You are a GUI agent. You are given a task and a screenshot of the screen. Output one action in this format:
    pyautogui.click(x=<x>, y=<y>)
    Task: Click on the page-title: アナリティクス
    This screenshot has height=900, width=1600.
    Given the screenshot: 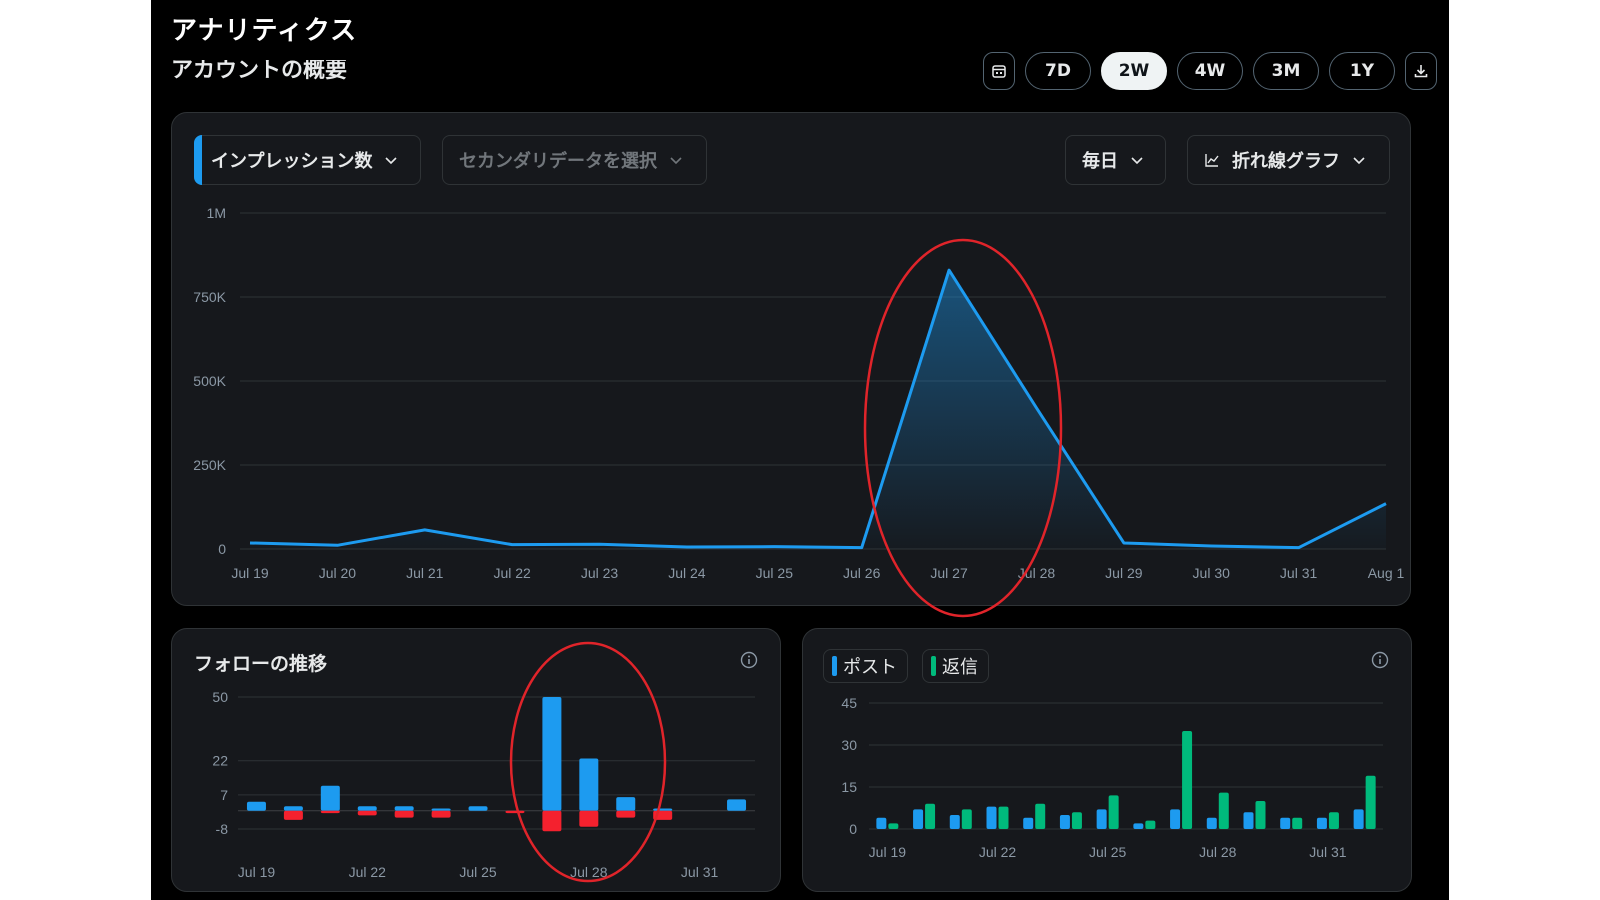 What is the action you would take?
    pyautogui.click(x=264, y=31)
    